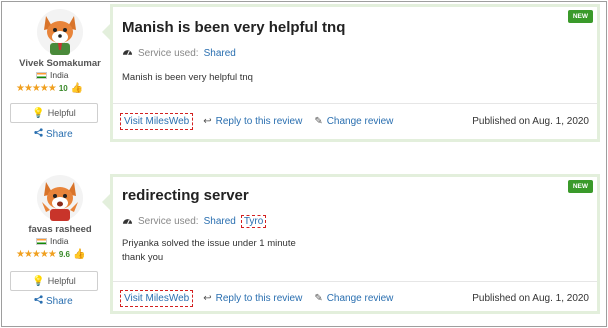 The height and width of the screenshot is (328, 608). I want to click on reviewer-name: Vivek Somakumar, so click(60, 63).